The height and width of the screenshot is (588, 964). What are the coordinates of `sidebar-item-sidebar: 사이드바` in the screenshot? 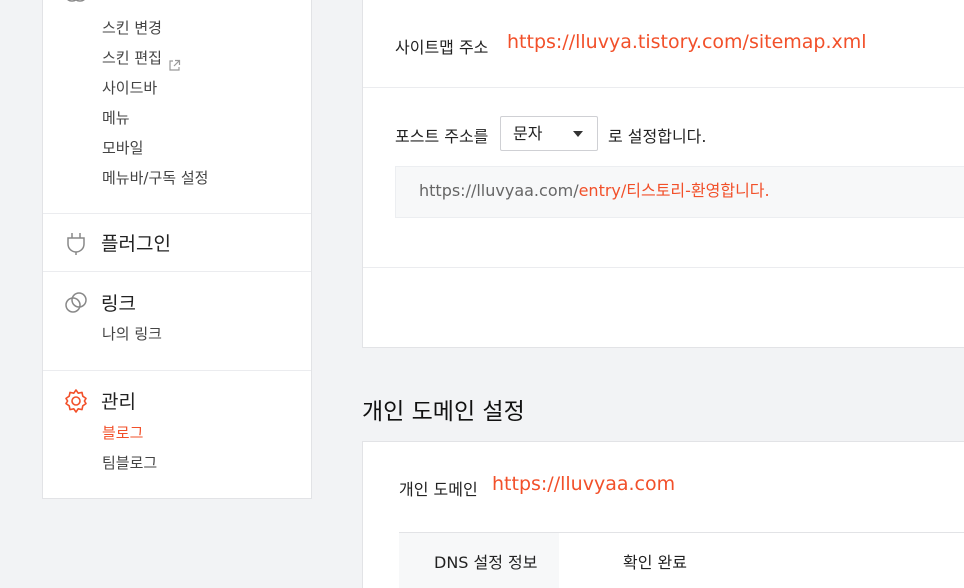 It's located at (129, 88).